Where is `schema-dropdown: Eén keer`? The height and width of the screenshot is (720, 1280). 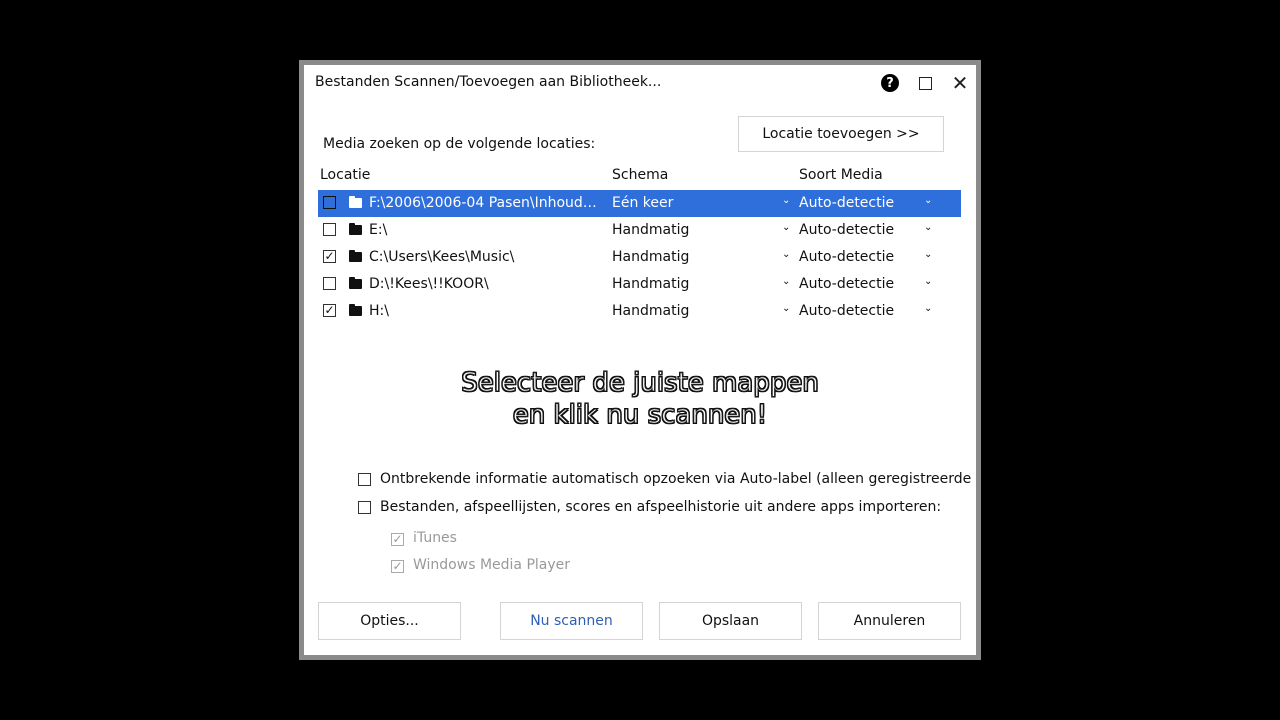
schema-dropdown: Eén keer is located at coordinates (642, 203).